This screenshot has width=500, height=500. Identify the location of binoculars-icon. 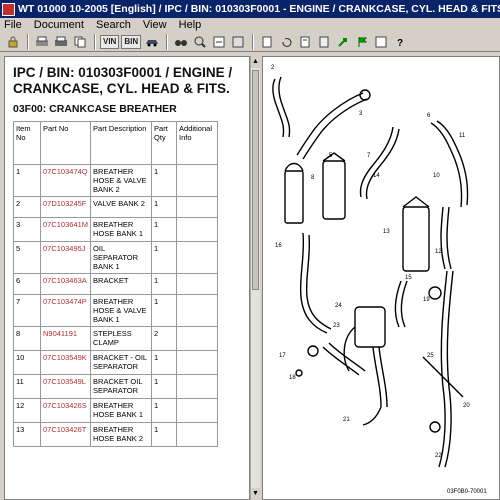
(180, 42).